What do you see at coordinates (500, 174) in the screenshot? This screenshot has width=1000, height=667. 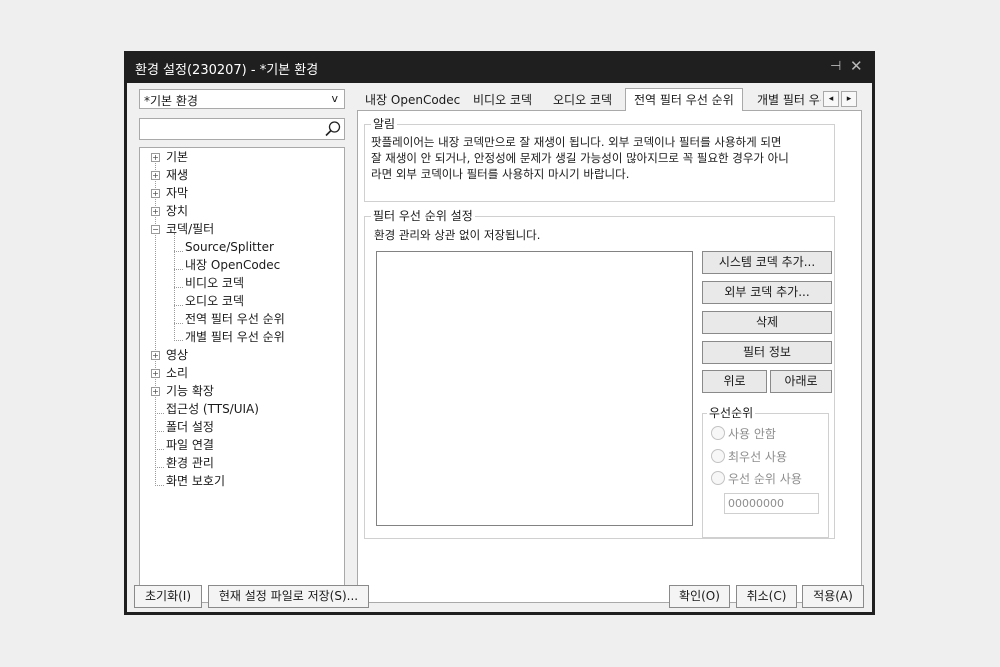 I see `notice-line: 라면 외부 코덱이나 필터를 사용하지 마시기 바랍니다.` at bounding box center [500, 174].